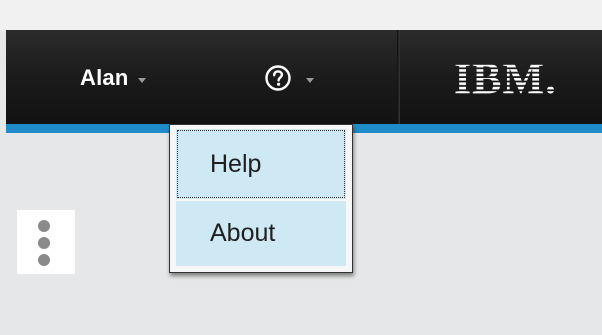 This screenshot has height=335, width=602. Describe the element at coordinates (398, 77) in the screenshot. I see `header-divider` at that location.